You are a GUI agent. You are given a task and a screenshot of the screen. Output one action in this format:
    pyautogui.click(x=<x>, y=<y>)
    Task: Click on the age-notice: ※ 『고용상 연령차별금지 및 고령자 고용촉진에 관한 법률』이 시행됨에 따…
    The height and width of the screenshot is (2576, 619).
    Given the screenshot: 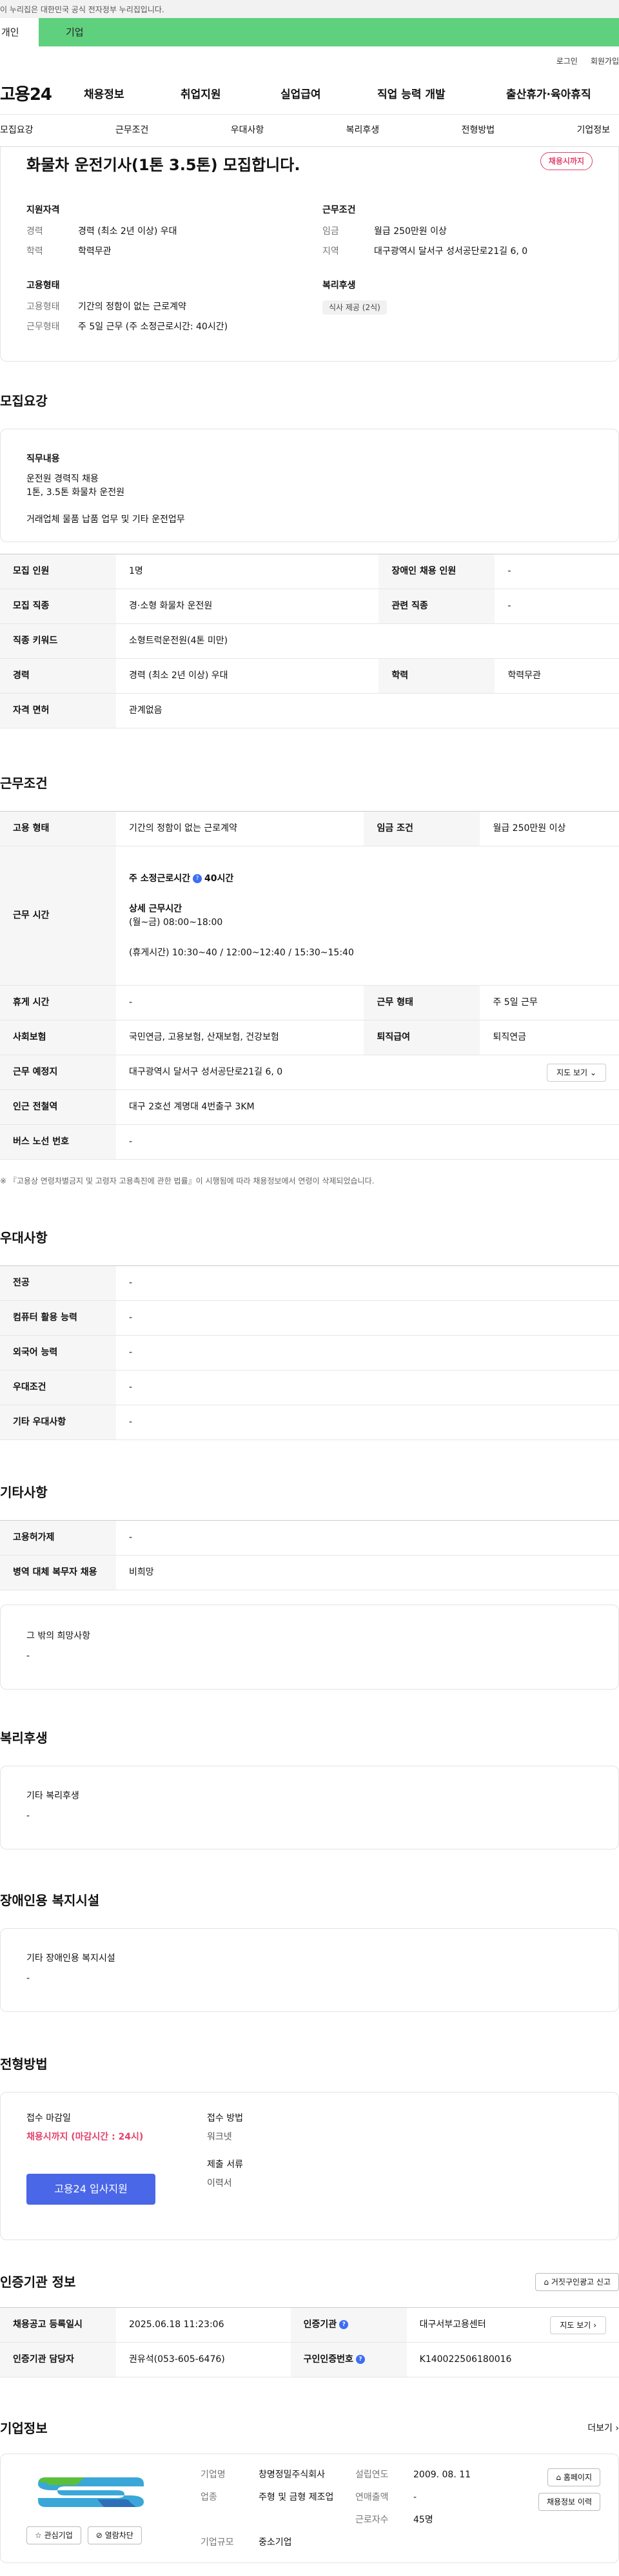 What is the action you would take?
    pyautogui.click(x=187, y=1181)
    